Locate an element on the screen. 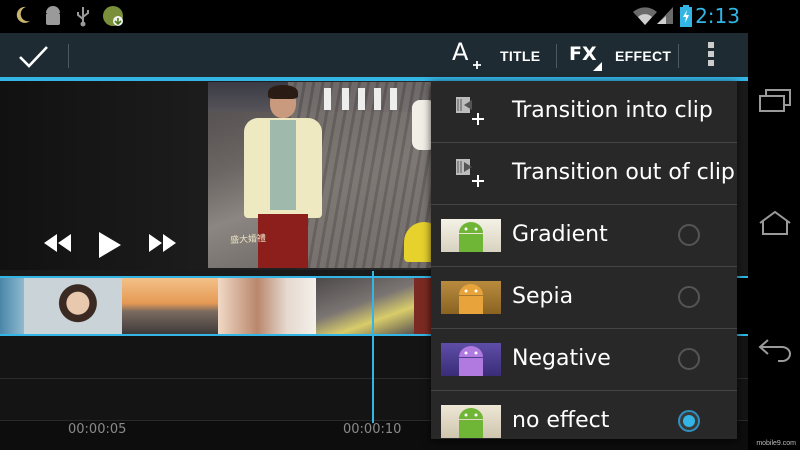  menu-item-transition-in: Transition into clip is located at coordinates (584, 111).